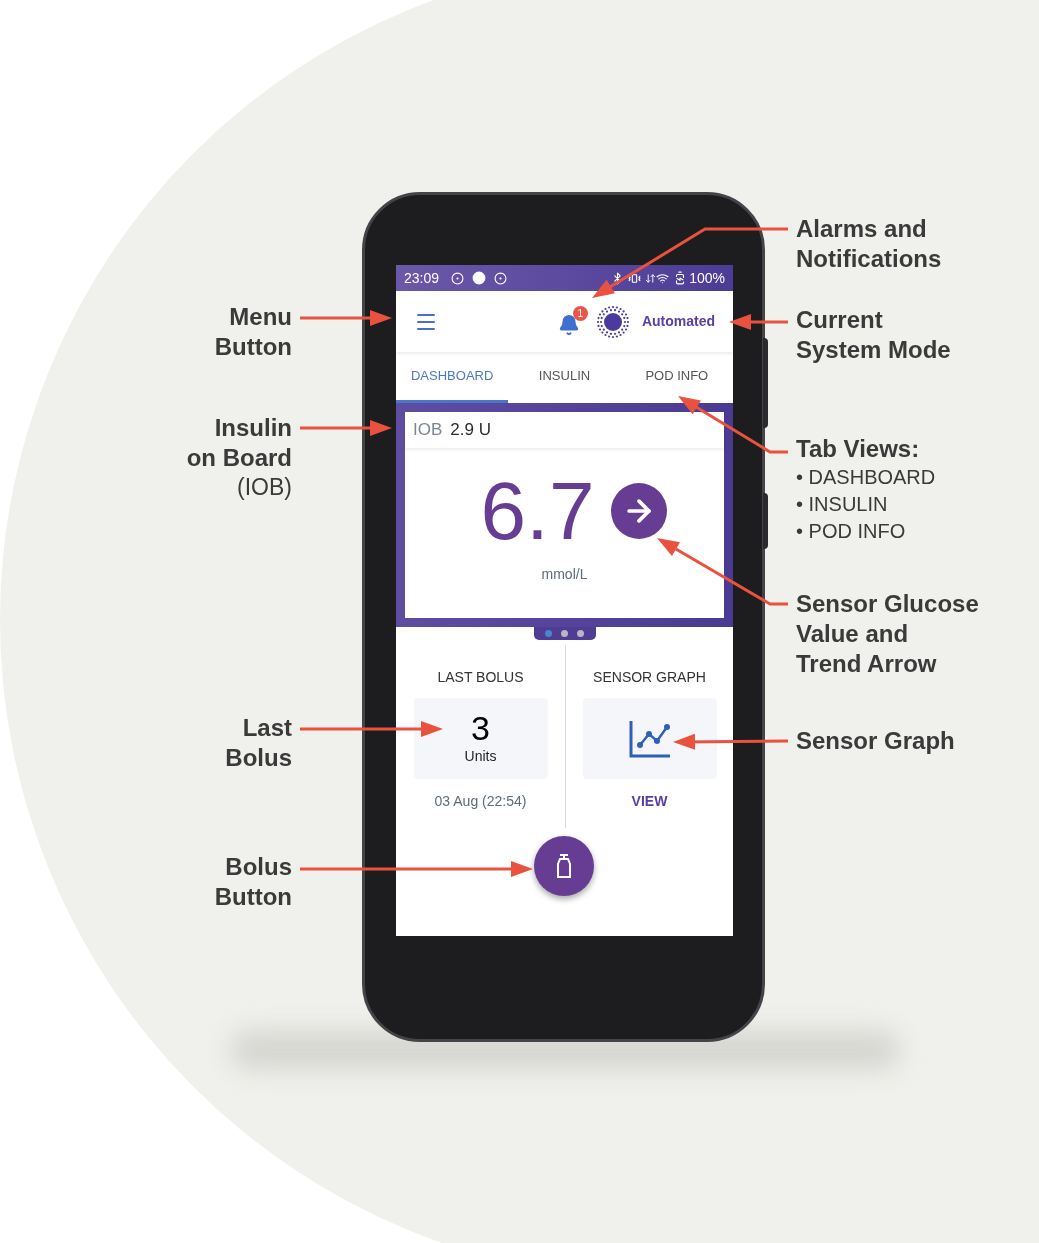  I want to click on bolus-amount: 3, so click(480, 728).